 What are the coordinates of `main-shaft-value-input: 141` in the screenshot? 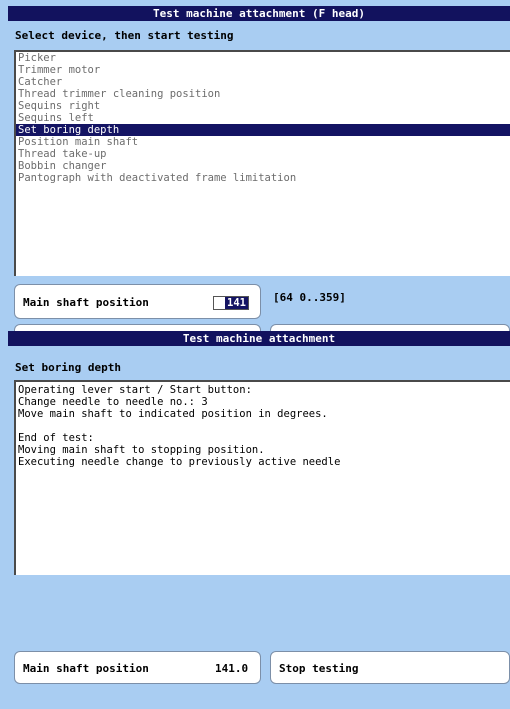 It's located at (231, 303).